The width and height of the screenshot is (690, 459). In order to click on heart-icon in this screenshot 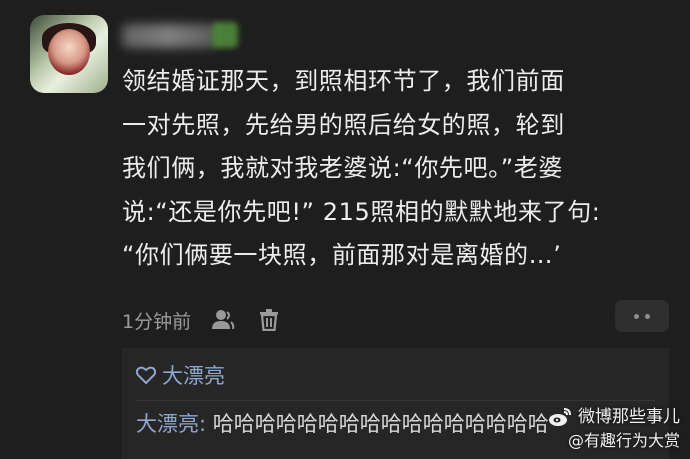, I will do `click(146, 375)`.